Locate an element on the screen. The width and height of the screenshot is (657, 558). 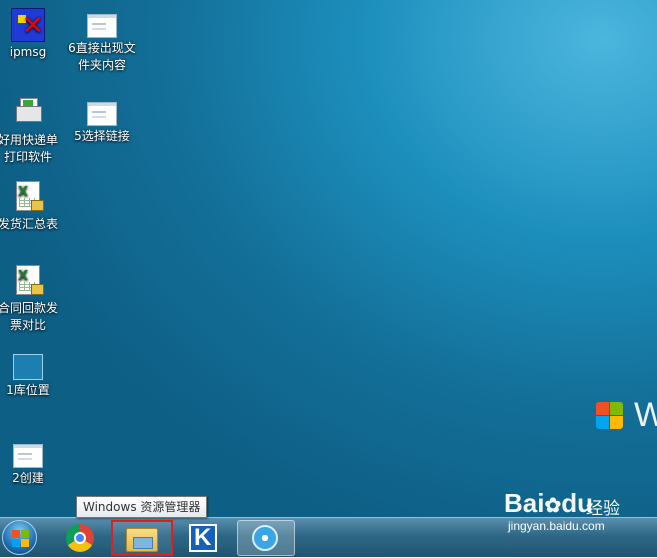
desktop-icon-label: 发货汇总表 is located at coordinates (29, 224).